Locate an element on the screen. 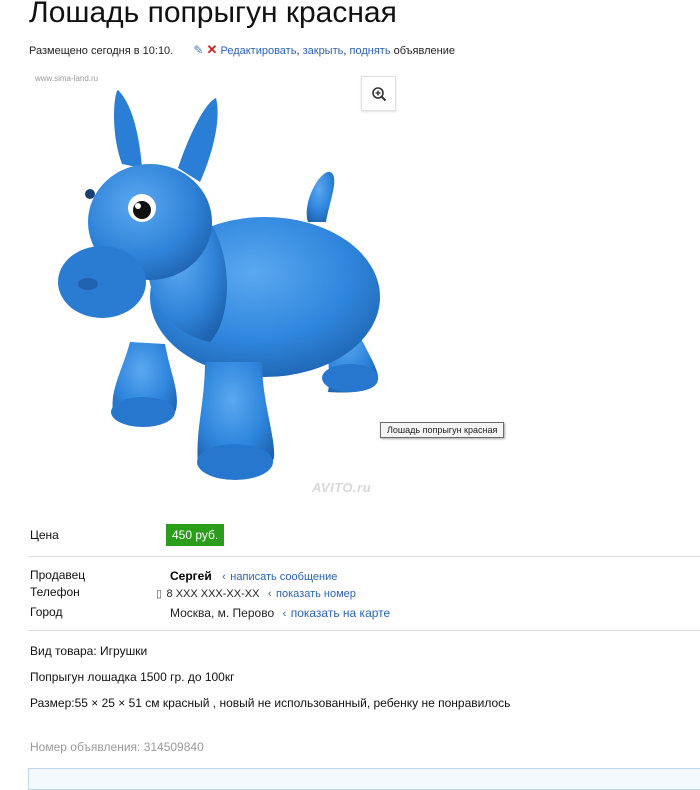 The height and width of the screenshot is (790, 700). bottom-panel is located at coordinates (364, 779).